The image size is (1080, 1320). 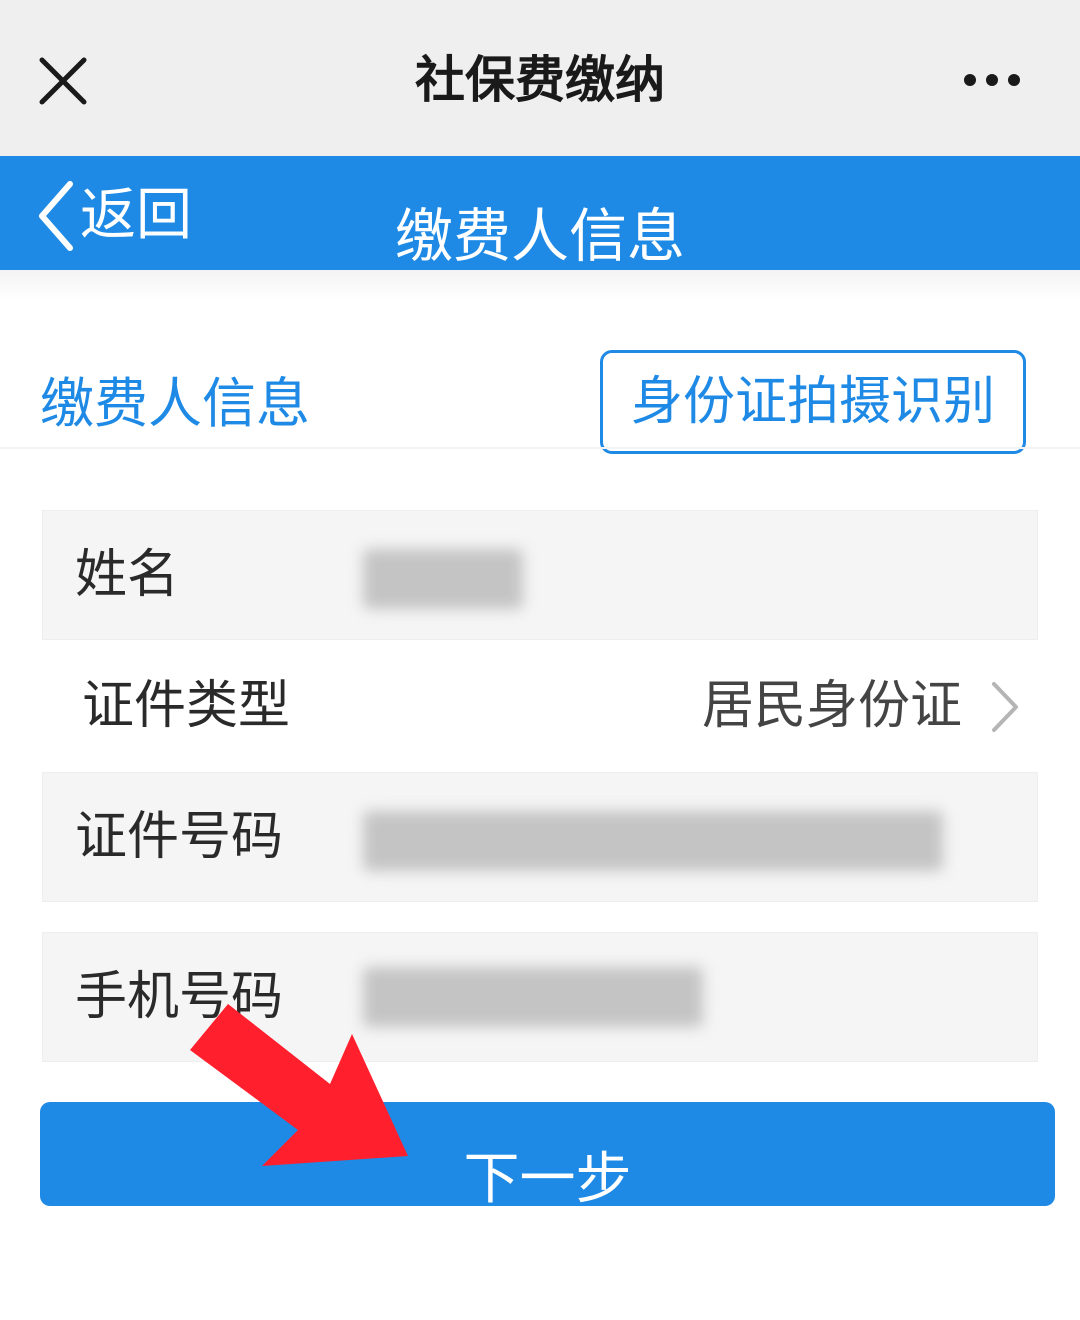 What do you see at coordinates (186, 706) in the screenshot?
I see `id-type-label: 证件类型` at bounding box center [186, 706].